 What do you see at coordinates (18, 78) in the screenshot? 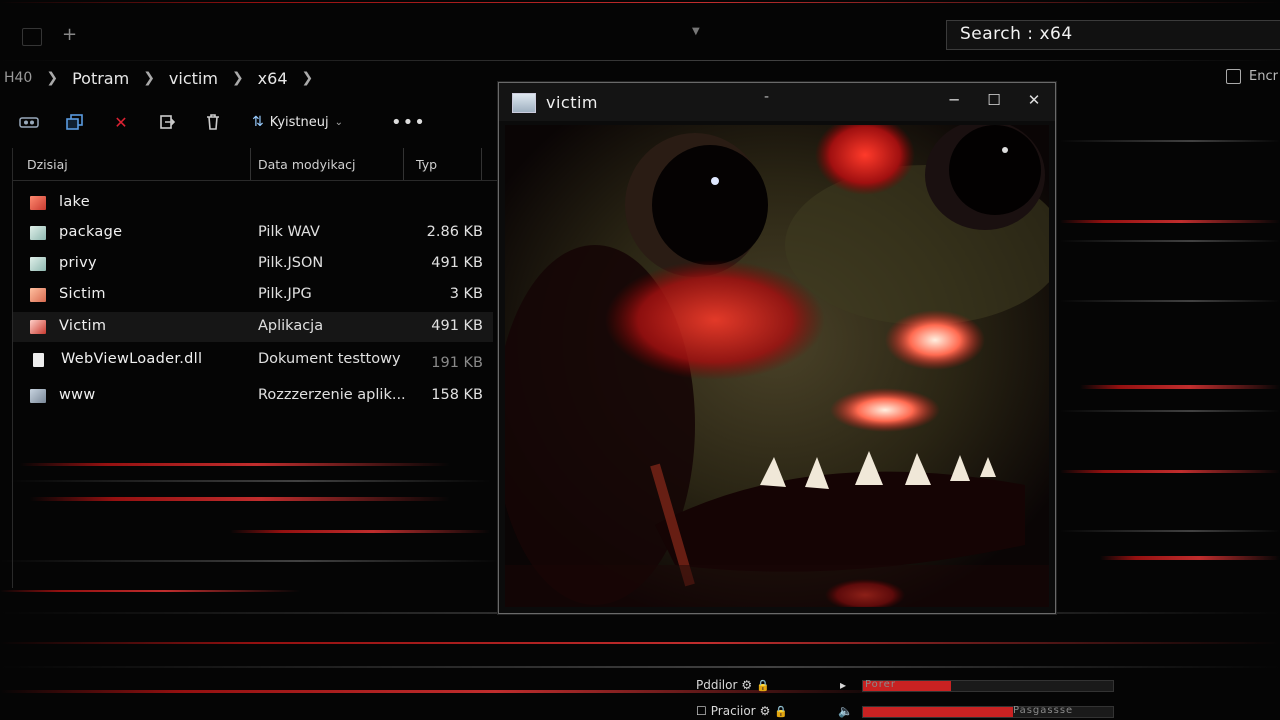
I see `breadcrumb-root: H40` at bounding box center [18, 78].